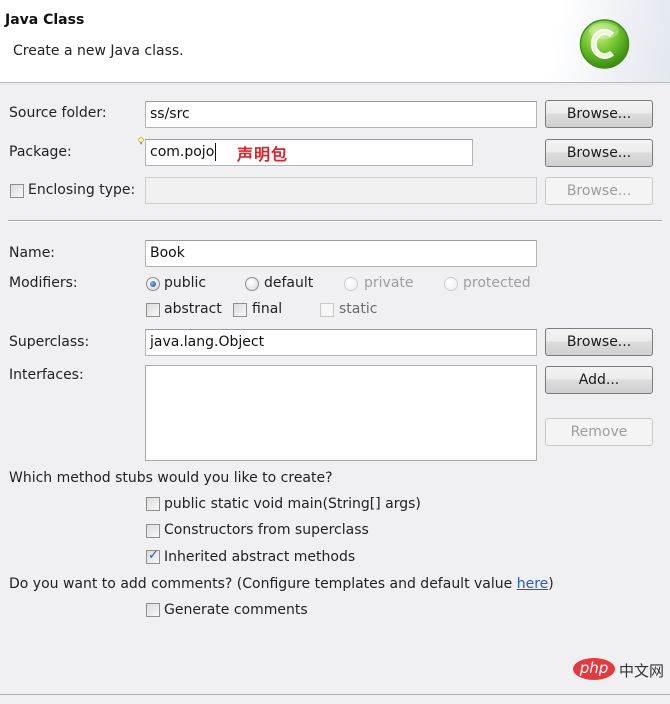  I want to click on interfaces-label: Interfaces:, so click(46, 375).